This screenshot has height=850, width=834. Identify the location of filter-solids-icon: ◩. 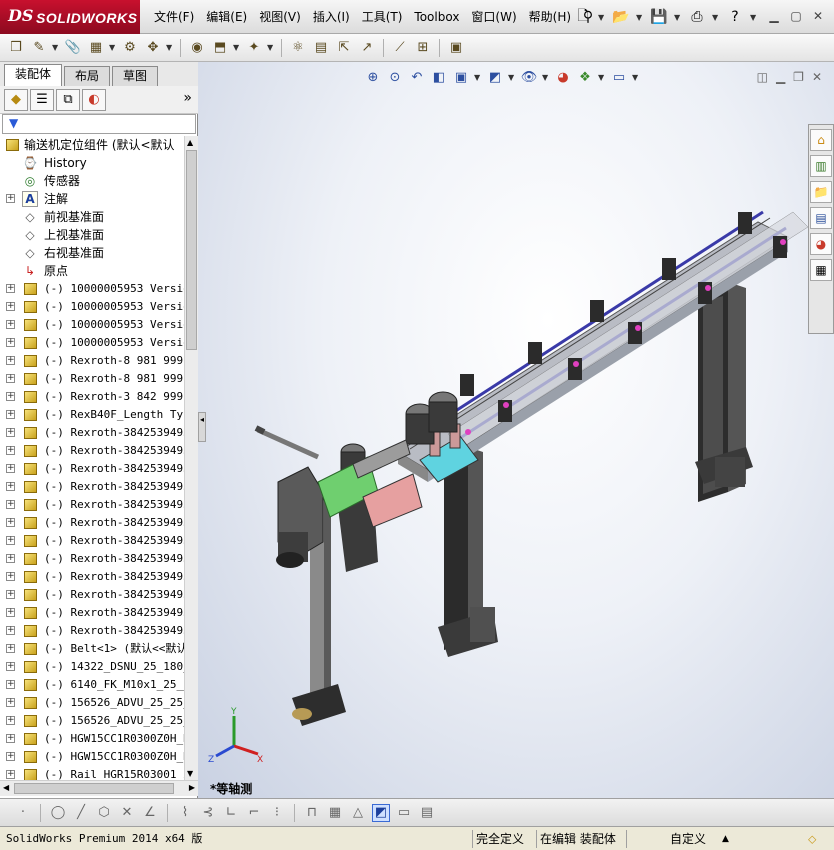
(381, 812).